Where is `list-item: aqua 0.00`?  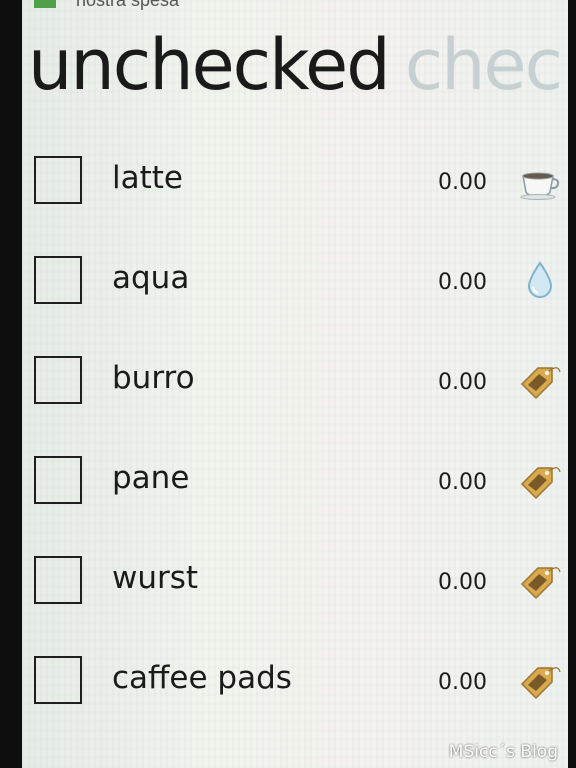 list-item: aqua 0.00 is located at coordinates (295, 282).